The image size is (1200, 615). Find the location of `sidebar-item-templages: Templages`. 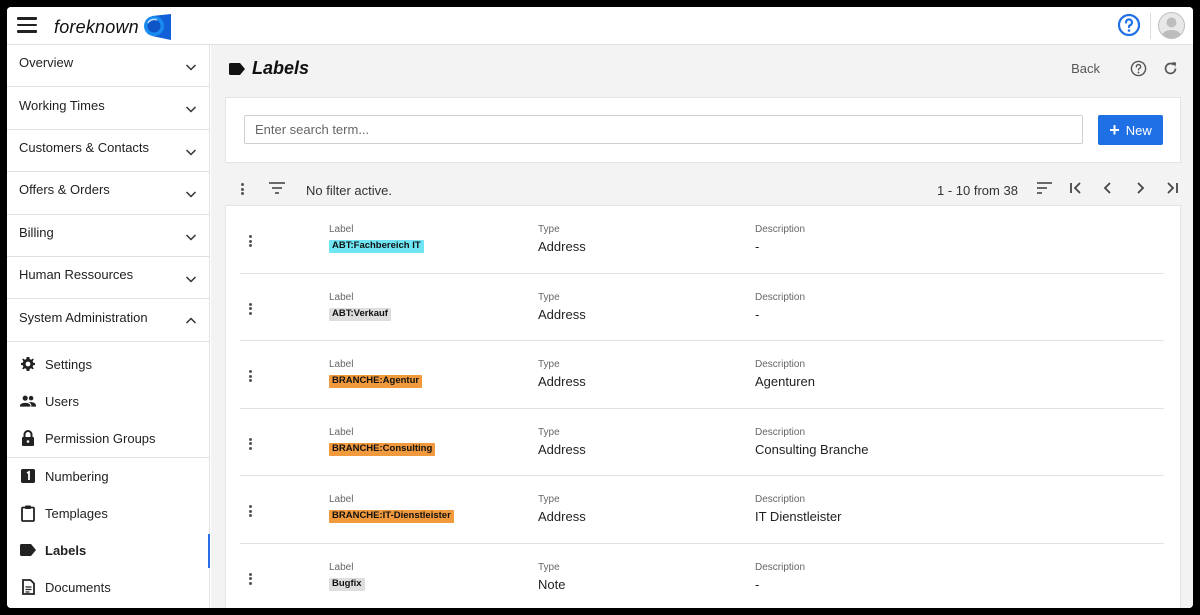

sidebar-item-templages: Templages is located at coordinates (108, 513).